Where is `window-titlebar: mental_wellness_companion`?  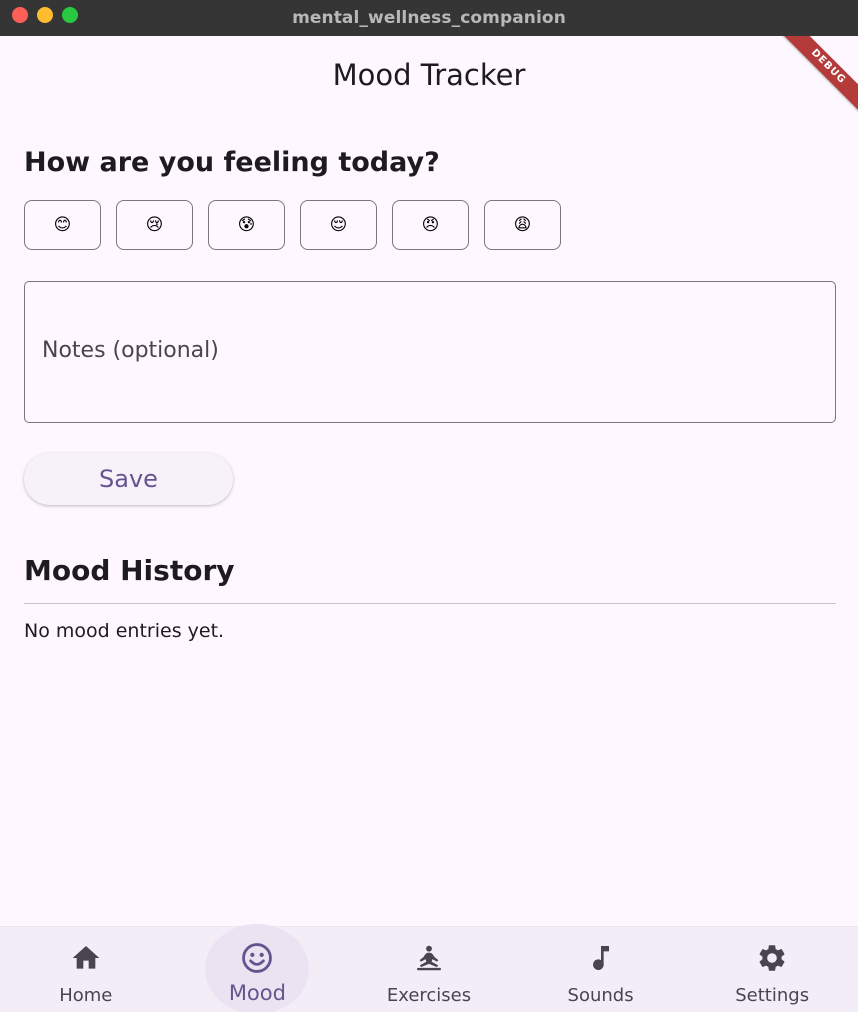
window-titlebar: mental_wellness_companion is located at coordinates (429, 18).